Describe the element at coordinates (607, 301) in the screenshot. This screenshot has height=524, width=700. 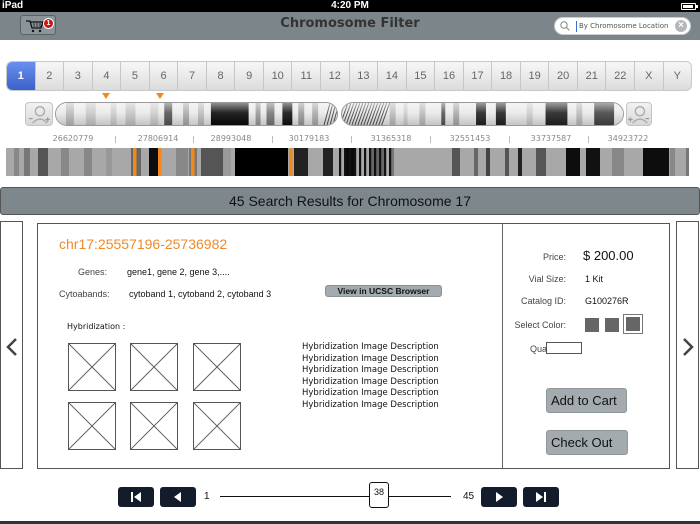
I see `catalog-id-value: G100276R` at that location.